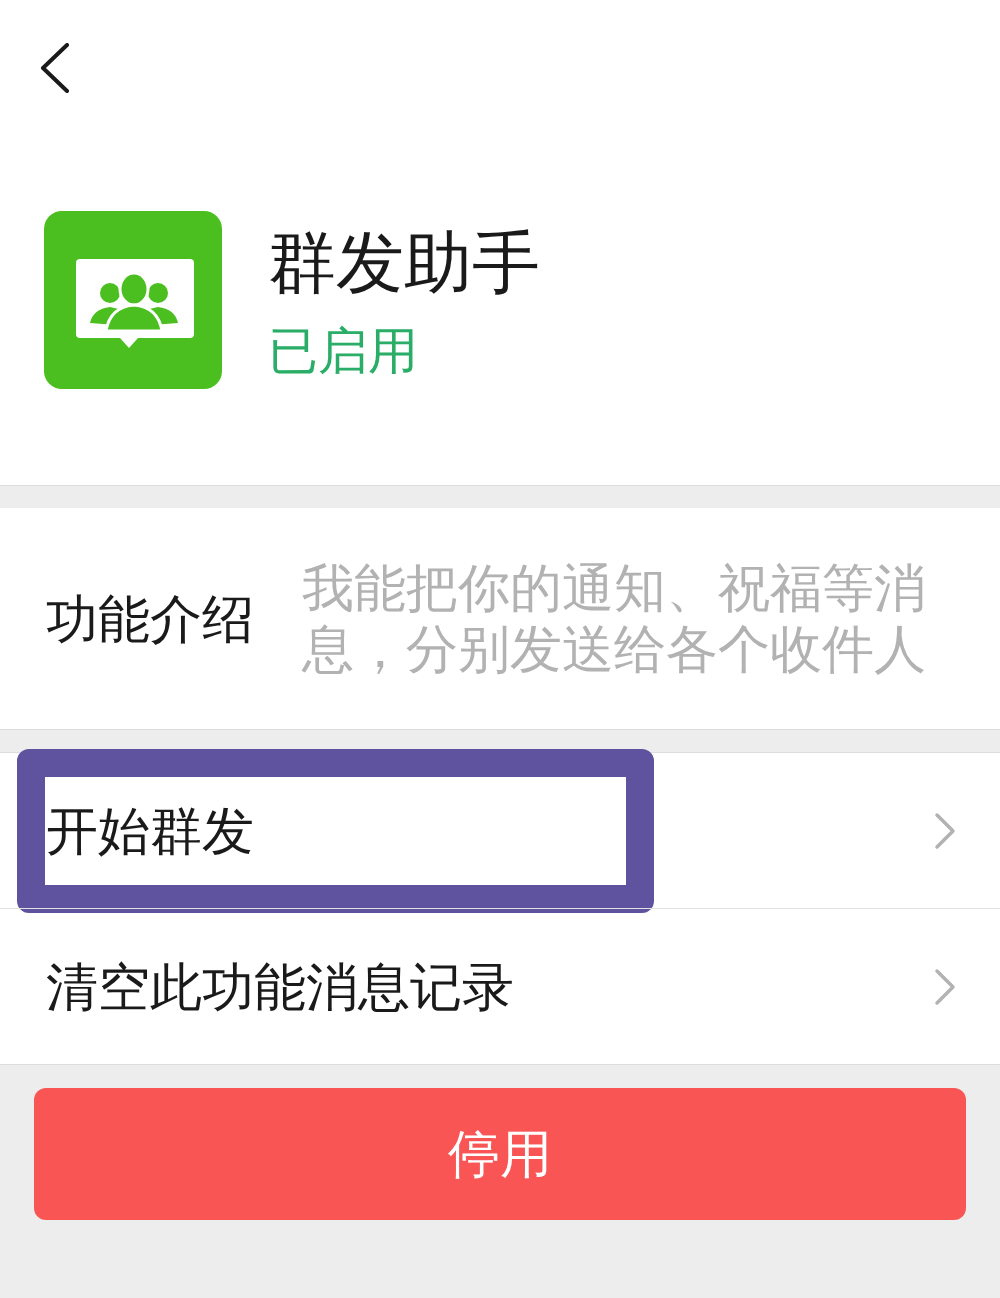 The width and height of the screenshot is (1000, 1298). What do you see at coordinates (500, 986) in the screenshot?
I see `menu-row: 清空此功能消息记录` at bounding box center [500, 986].